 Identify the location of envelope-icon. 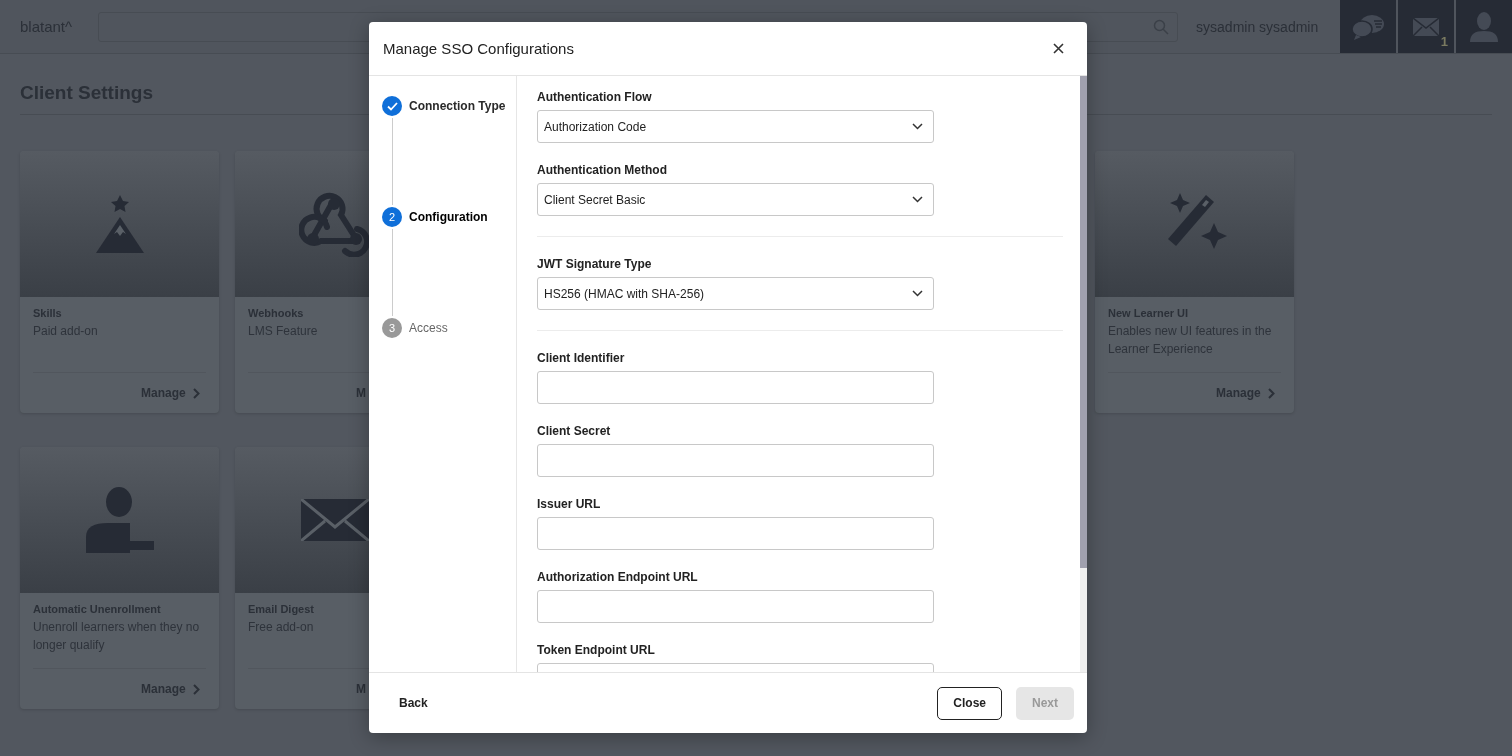
(334, 520).